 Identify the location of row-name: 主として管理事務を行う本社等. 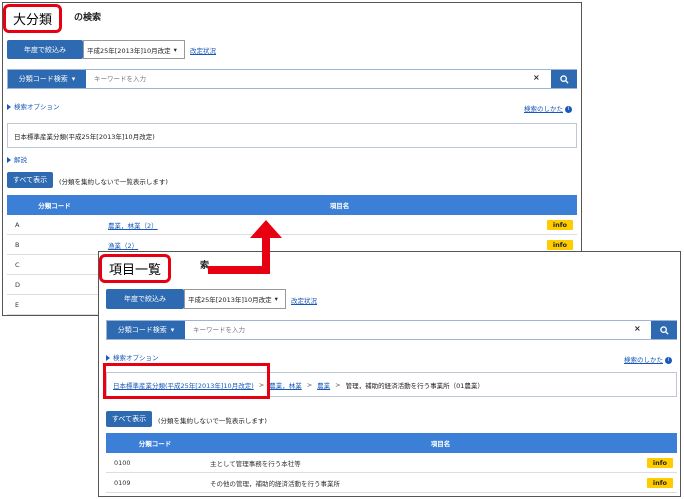
(255, 463).